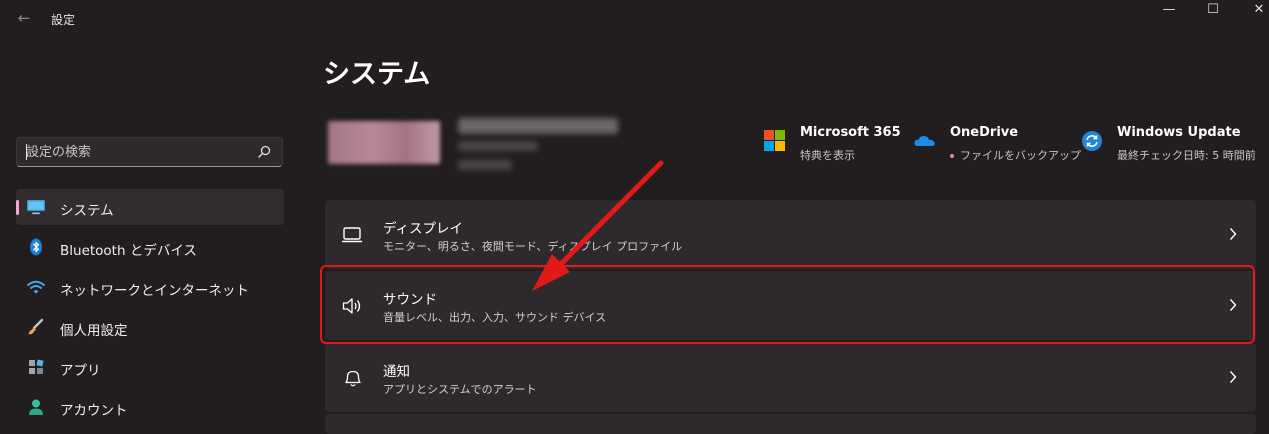  I want to click on apps-icon, so click(36, 366).